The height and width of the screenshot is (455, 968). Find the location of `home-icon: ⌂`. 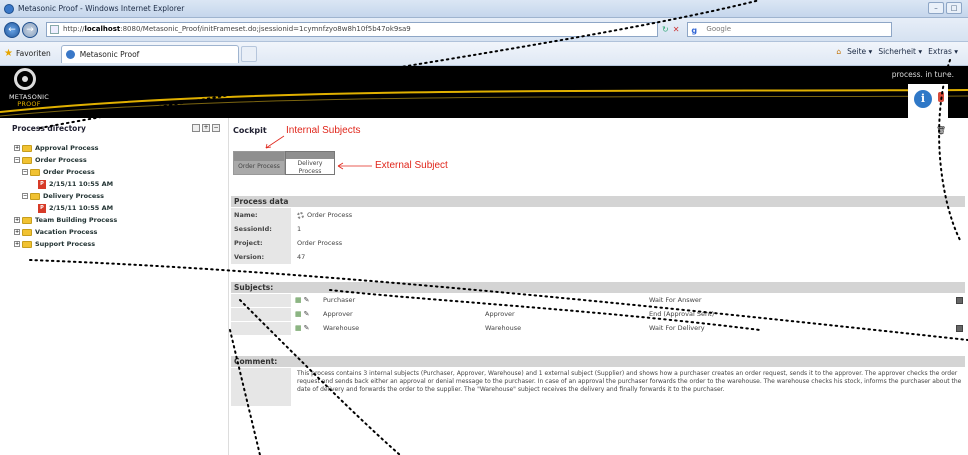

home-icon: ⌂ is located at coordinates (838, 51).